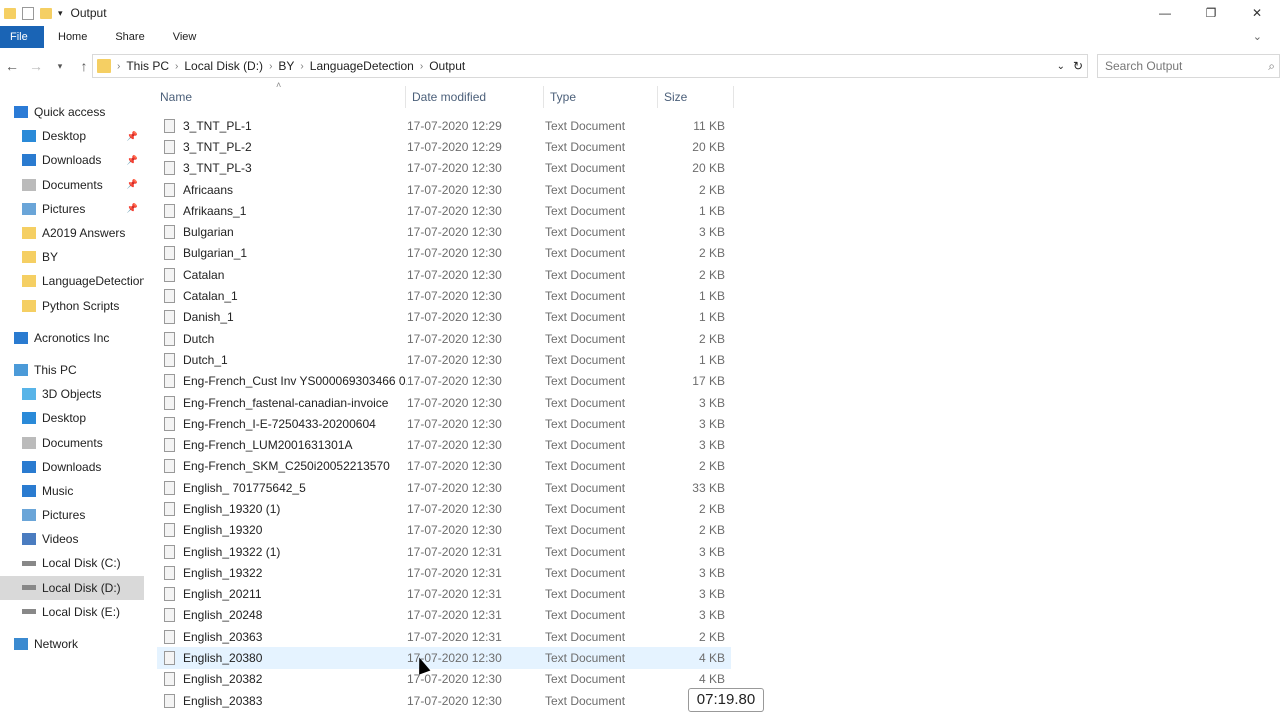  I want to click on sidebar-item-local-disk-c: Local Disk (C:), so click(72, 563).